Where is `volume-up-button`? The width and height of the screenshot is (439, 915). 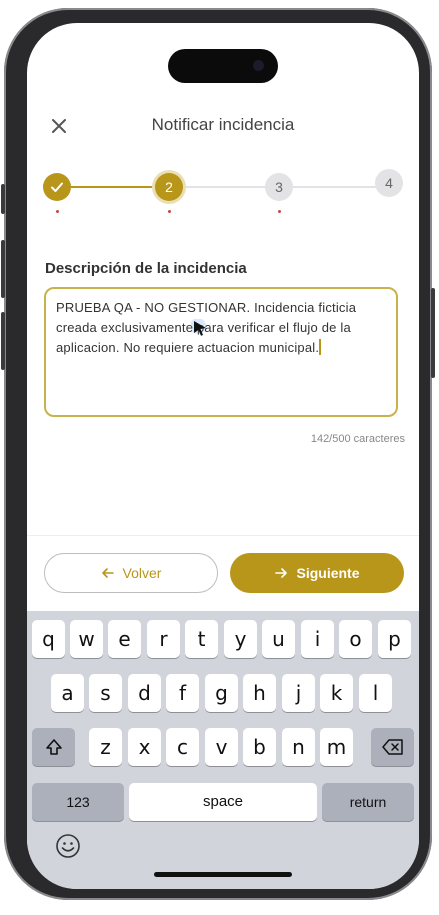 volume-up-button is located at coordinates (3, 269).